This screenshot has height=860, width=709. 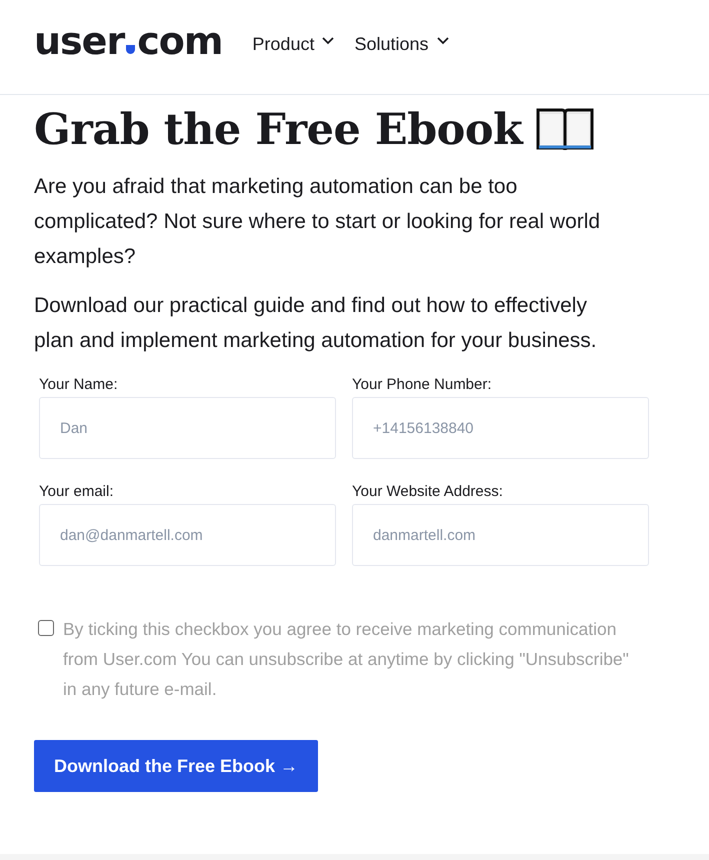 I want to click on field-label: Your Website Address:, so click(x=428, y=491).